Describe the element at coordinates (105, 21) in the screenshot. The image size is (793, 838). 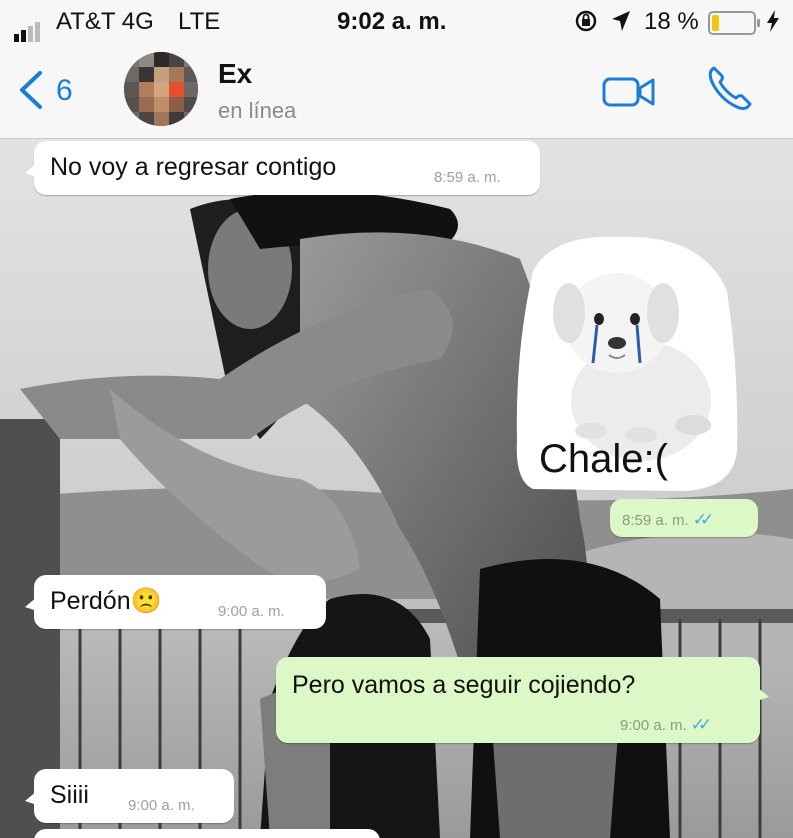
I see `carrier-label: AT&T 4G` at that location.